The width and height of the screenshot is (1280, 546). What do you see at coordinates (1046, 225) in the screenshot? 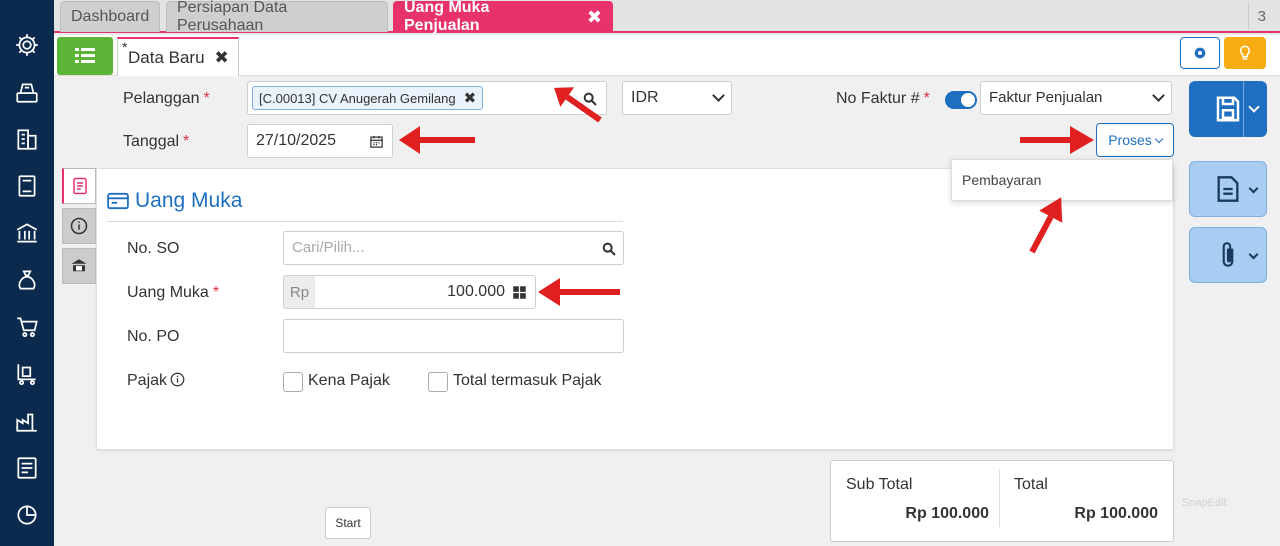
I see `arrow-annotation-pembayaran` at bounding box center [1046, 225].